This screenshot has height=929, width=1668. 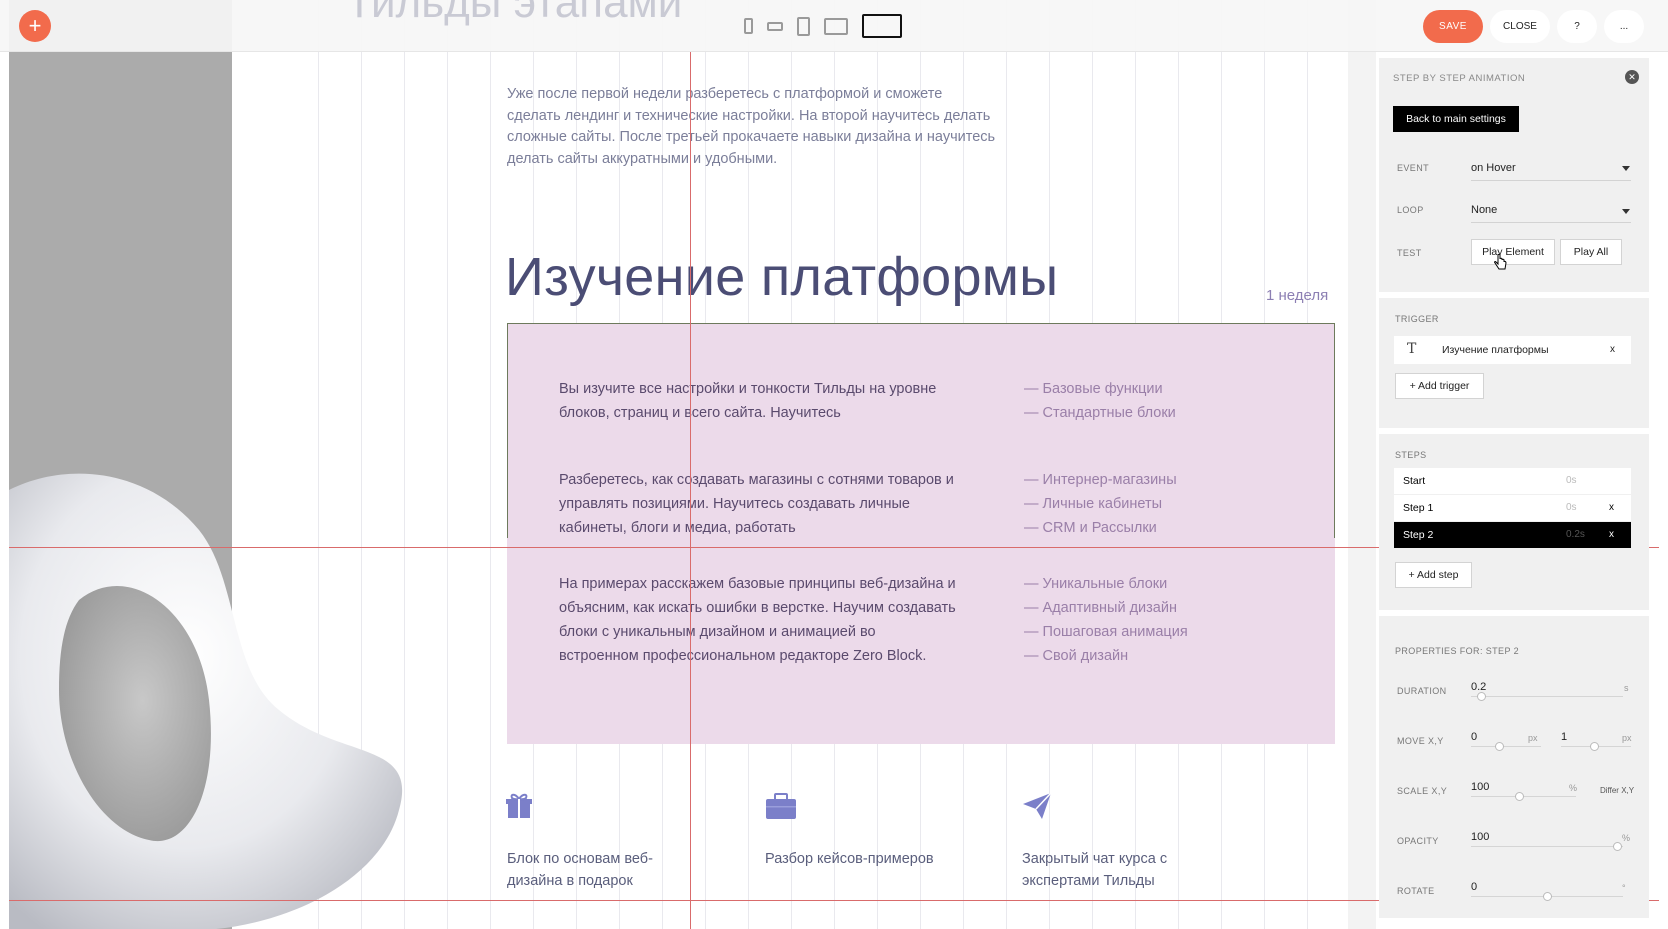 I want to click on move-y-slider-knob, so click(x=1594, y=746).